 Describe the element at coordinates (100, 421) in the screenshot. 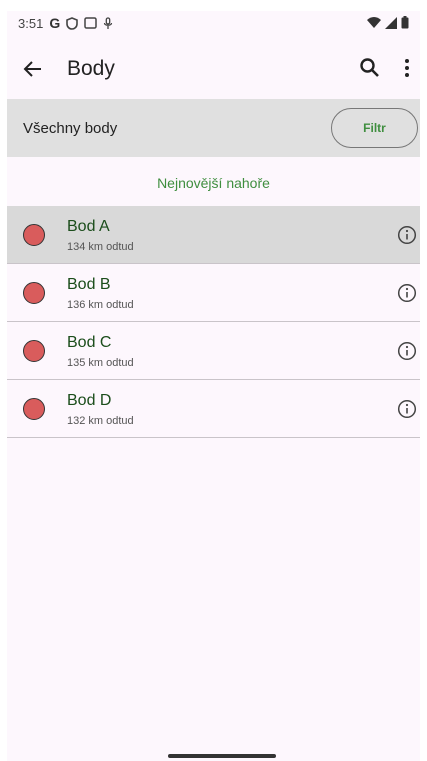

I see `point-distance: 132 km odtud` at that location.